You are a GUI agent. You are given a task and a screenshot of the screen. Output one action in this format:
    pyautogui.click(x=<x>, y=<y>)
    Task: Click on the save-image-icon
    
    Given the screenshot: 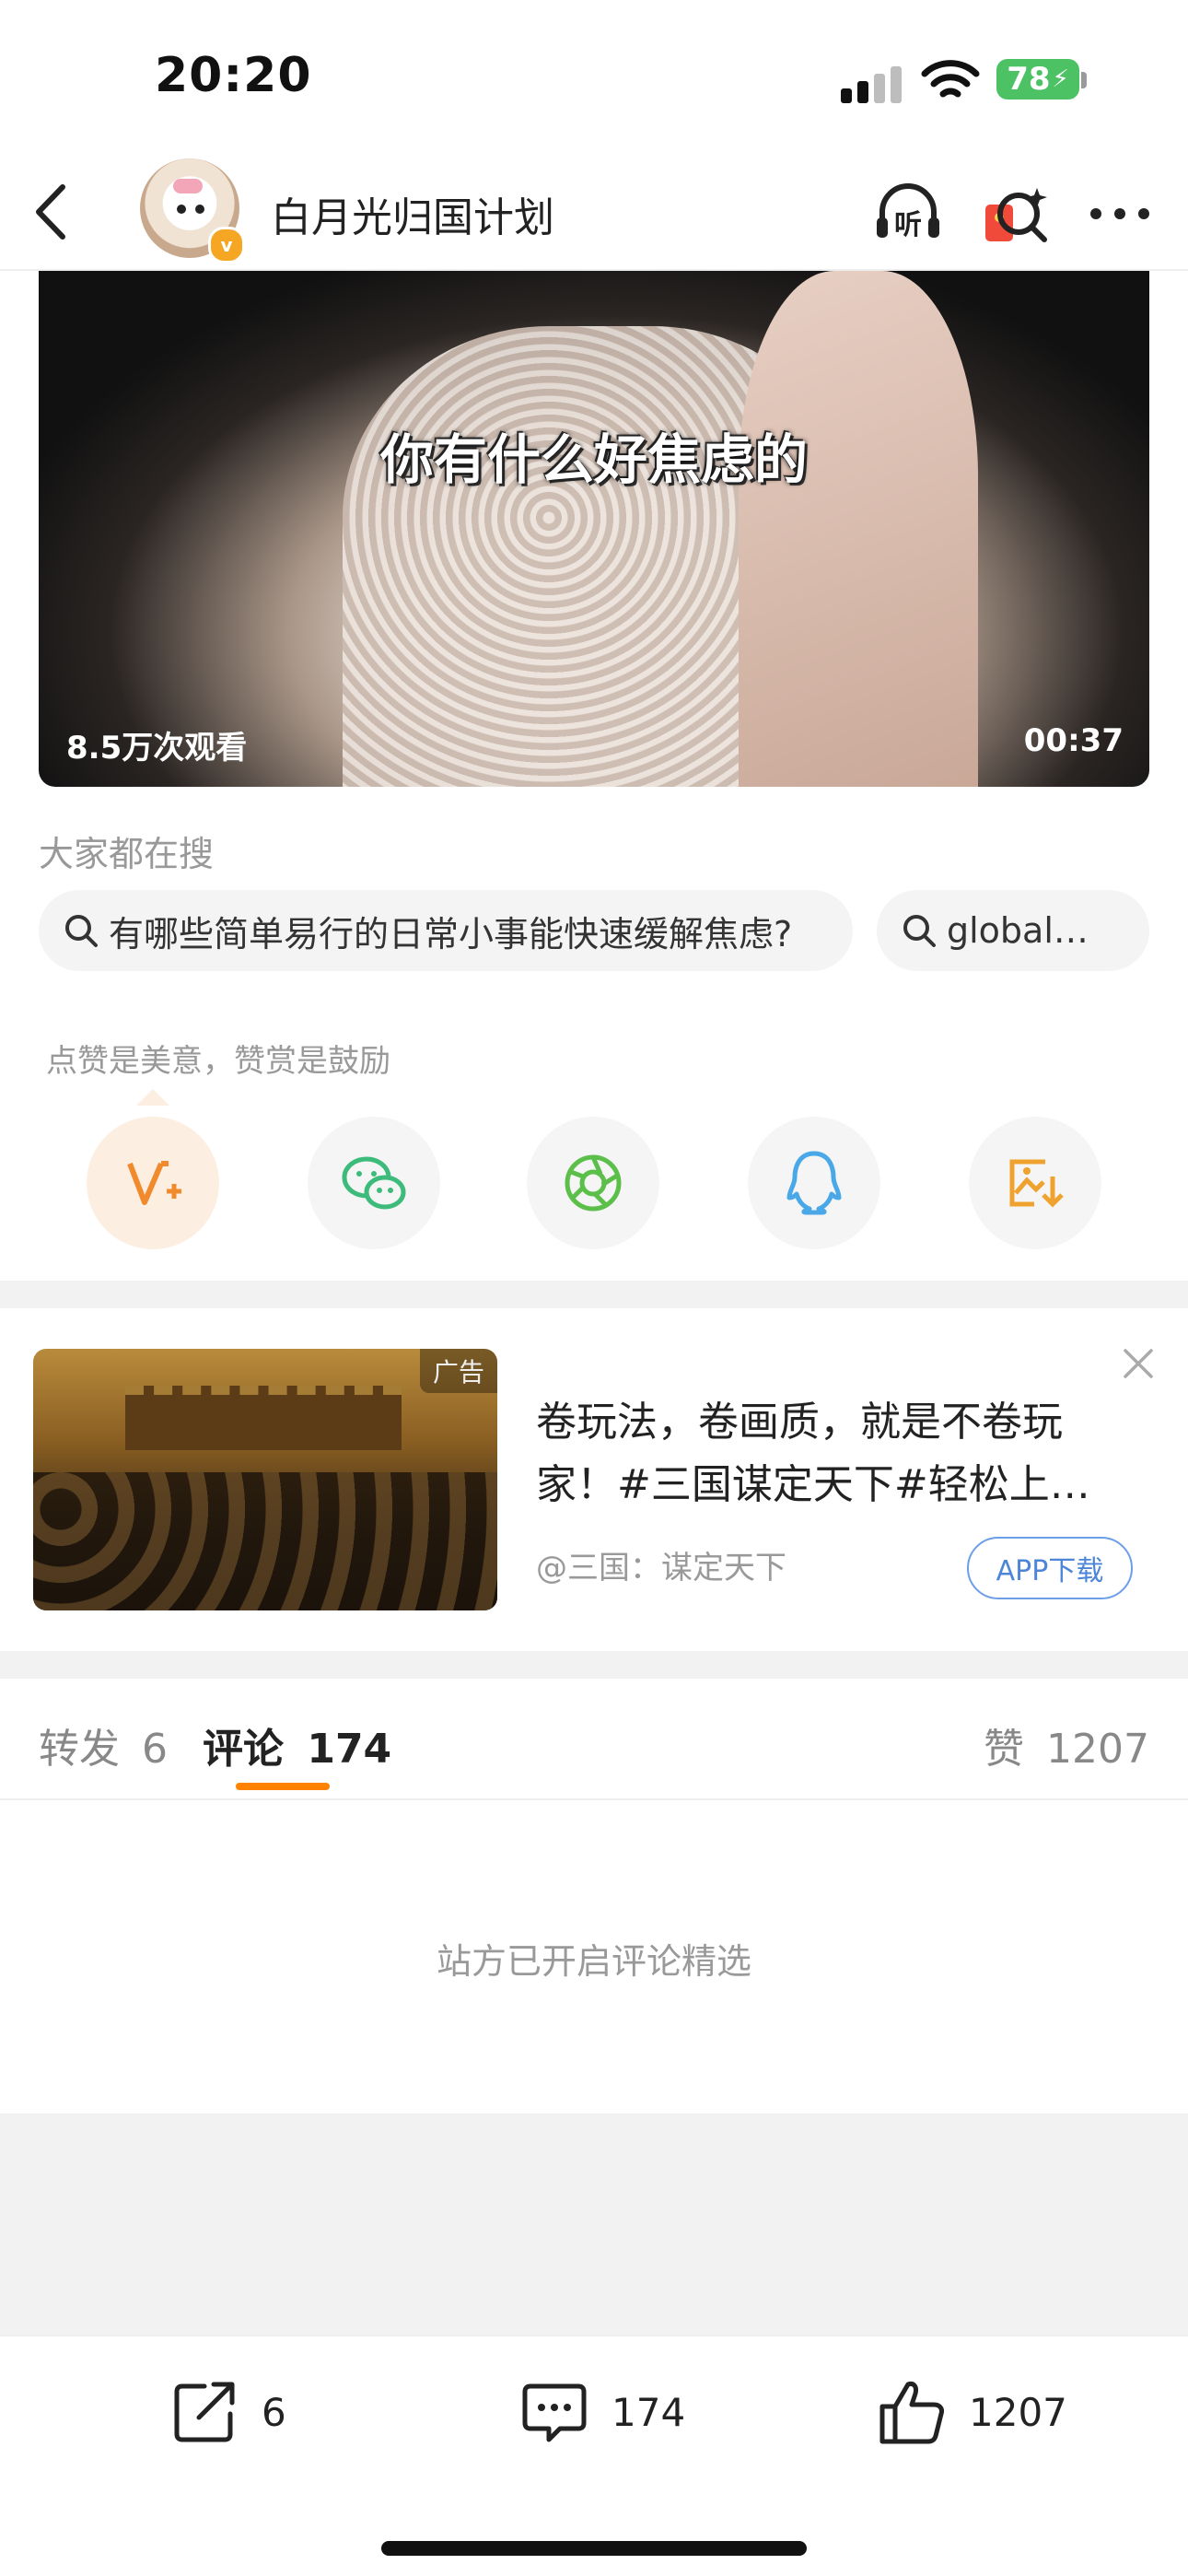 What is the action you would take?
    pyautogui.click(x=1036, y=1183)
    